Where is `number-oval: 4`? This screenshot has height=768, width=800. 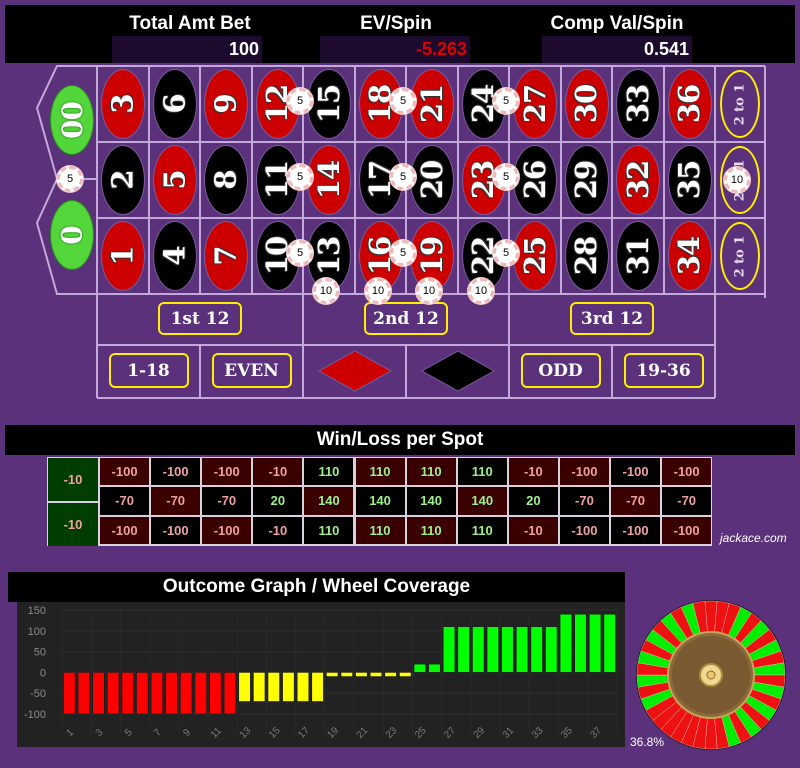 number-oval: 4 is located at coordinates (174, 256).